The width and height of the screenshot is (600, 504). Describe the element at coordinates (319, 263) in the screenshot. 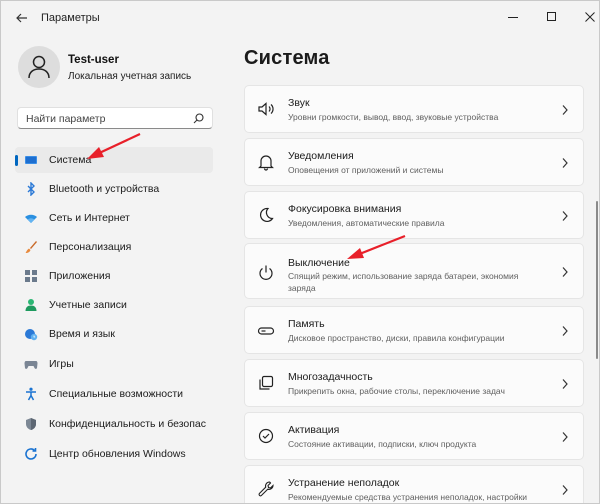

I see `card-title: Выключение` at that location.